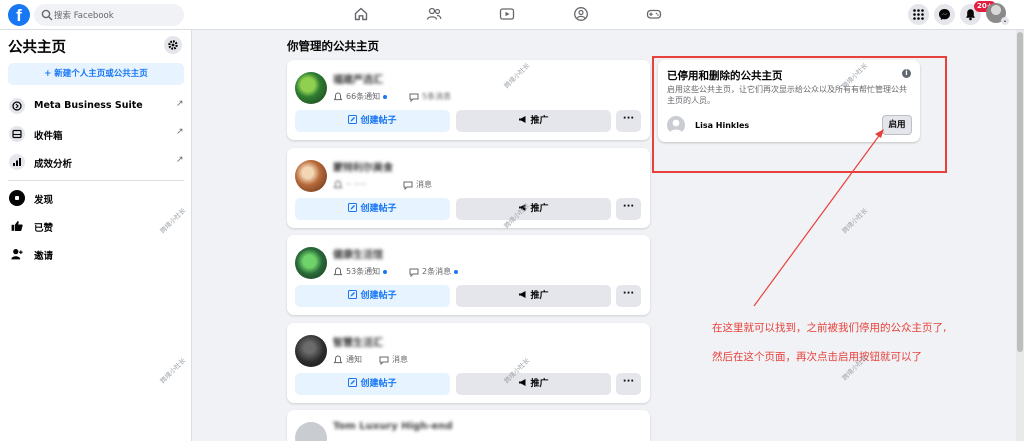 Image resolution: width=1024 pixels, height=441 pixels. I want to click on managed-pages-title: 你管理的公共主页, so click(333, 46).